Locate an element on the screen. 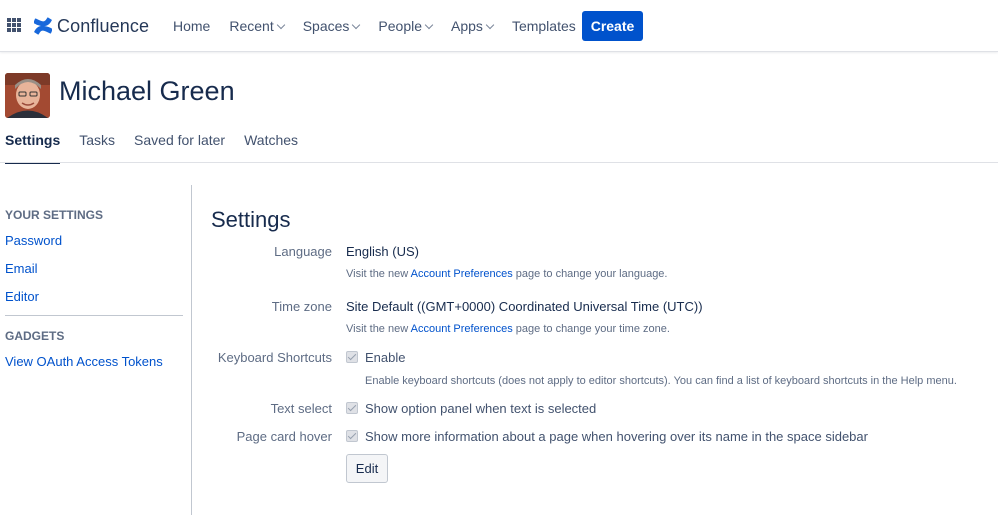  gadgets-heading: GADGETS is located at coordinates (35, 336).